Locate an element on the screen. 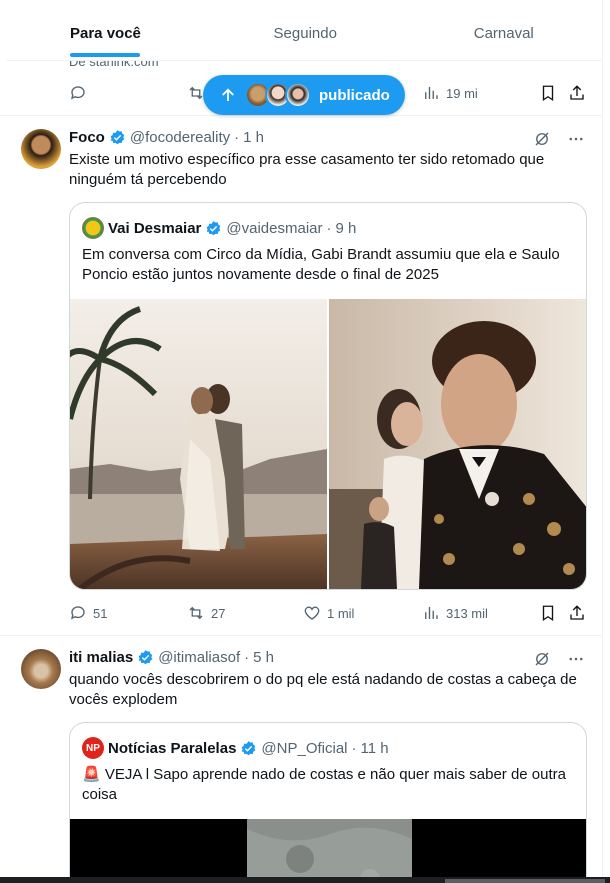  tweet-header: iti malias @itimaliasof · 5 h is located at coordinates (171, 657).